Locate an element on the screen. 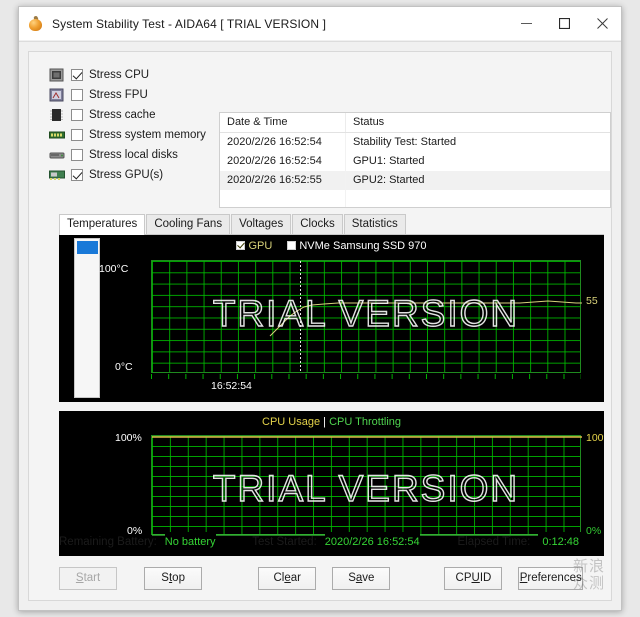  stress-option-gpu: Stress GPU(s) is located at coordinates (125, 175).